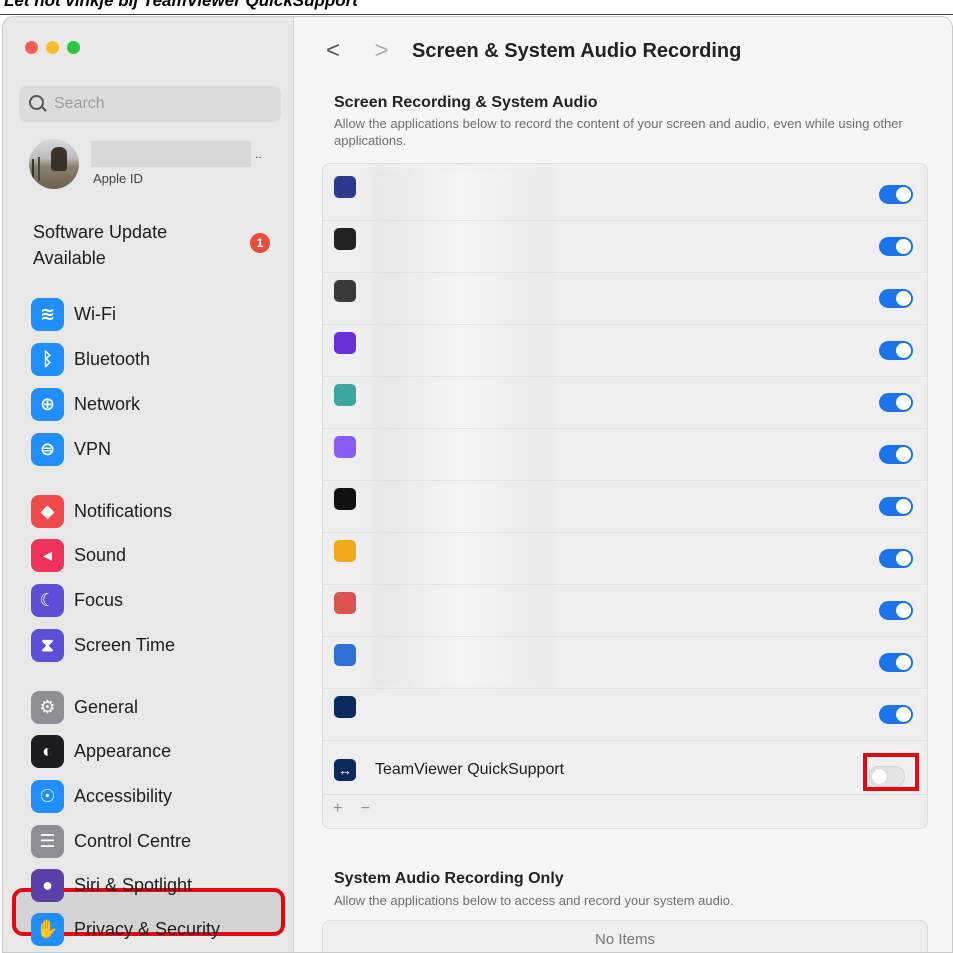  I want to click on speaker-icon: ◂, so click(47, 555).